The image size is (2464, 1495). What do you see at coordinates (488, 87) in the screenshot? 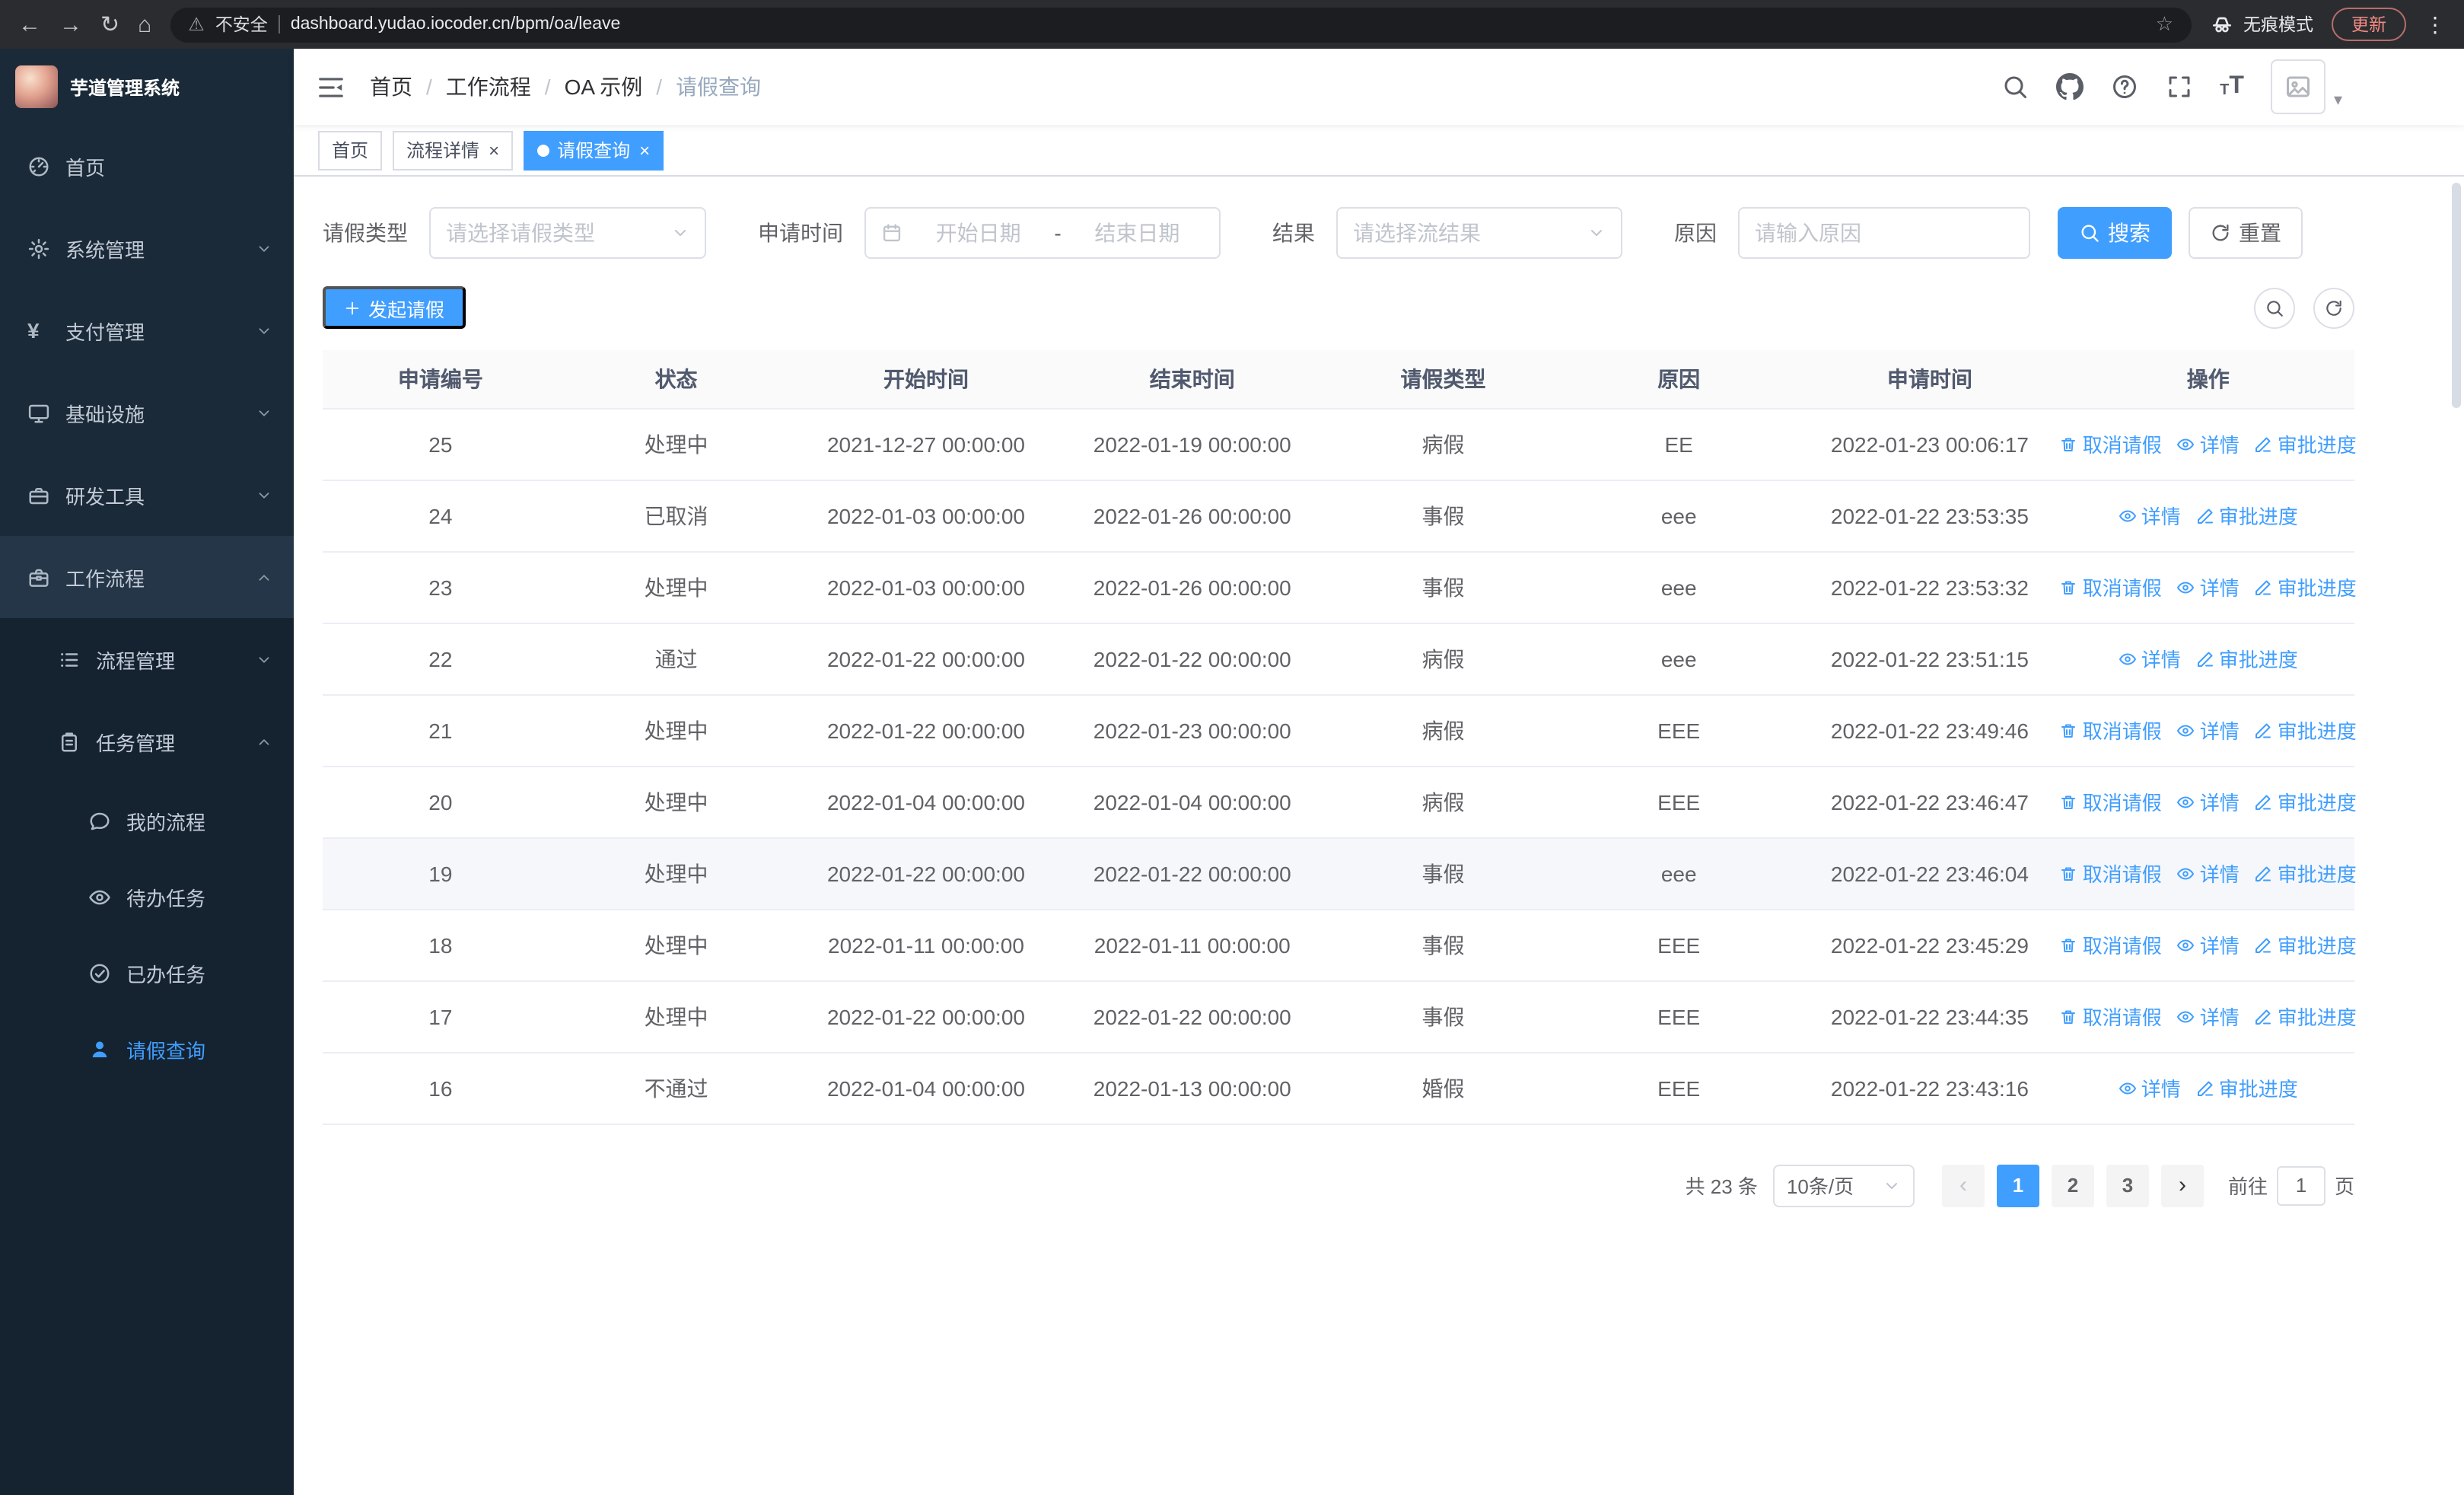
I see `breadcrumb-item-workflow: 工作流程` at bounding box center [488, 87].